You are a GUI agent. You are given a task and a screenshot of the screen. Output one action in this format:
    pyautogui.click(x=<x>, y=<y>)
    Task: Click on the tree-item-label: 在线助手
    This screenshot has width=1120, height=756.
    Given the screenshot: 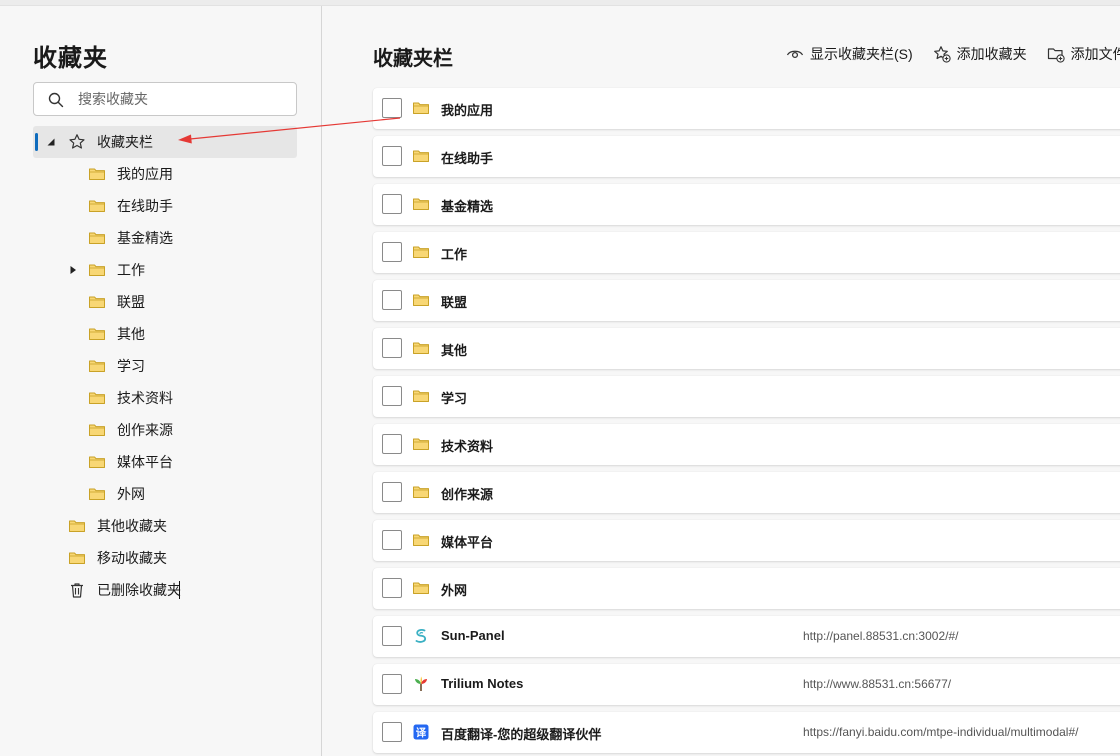 What is the action you would take?
    pyautogui.click(x=145, y=206)
    